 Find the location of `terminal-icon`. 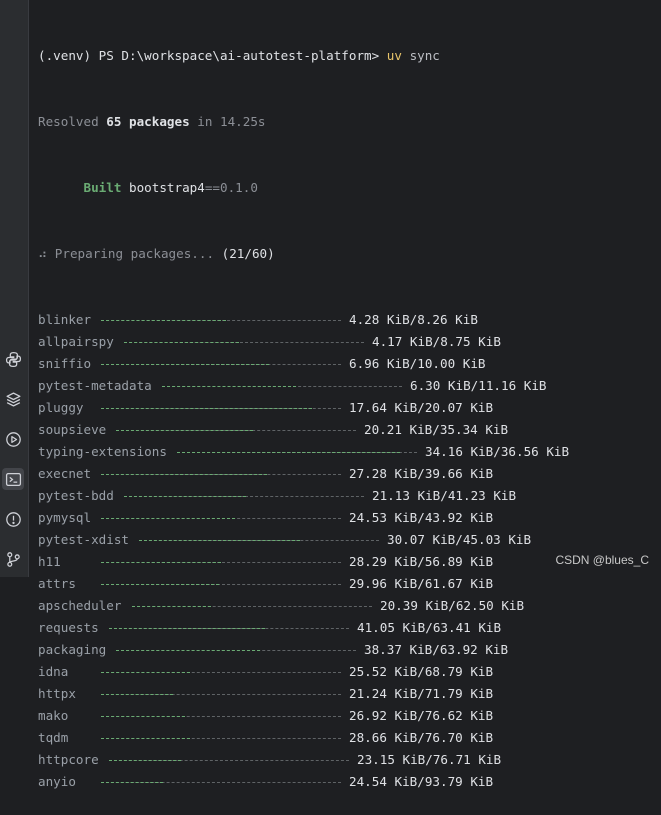

terminal-icon is located at coordinates (13, 479).